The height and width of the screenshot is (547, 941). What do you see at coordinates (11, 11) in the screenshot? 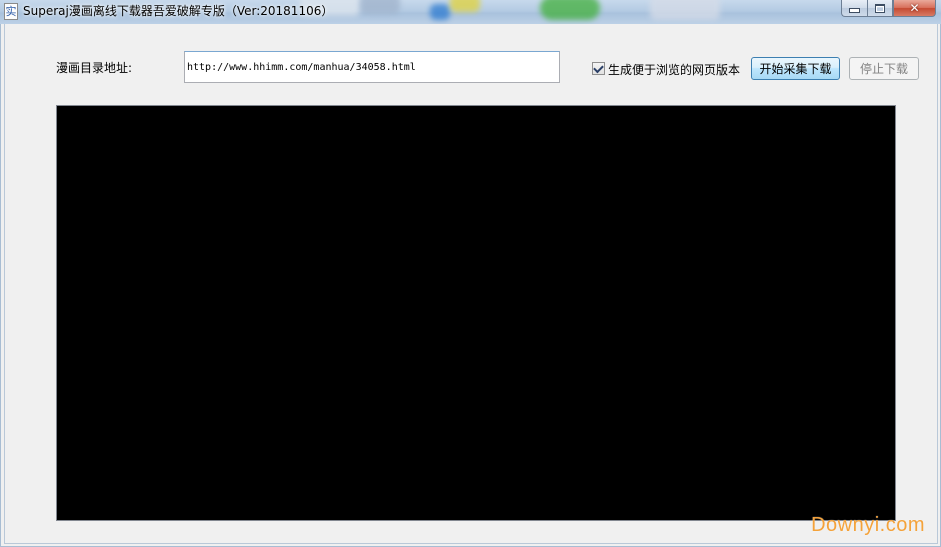
I see `comic-app-icon: 实` at bounding box center [11, 11].